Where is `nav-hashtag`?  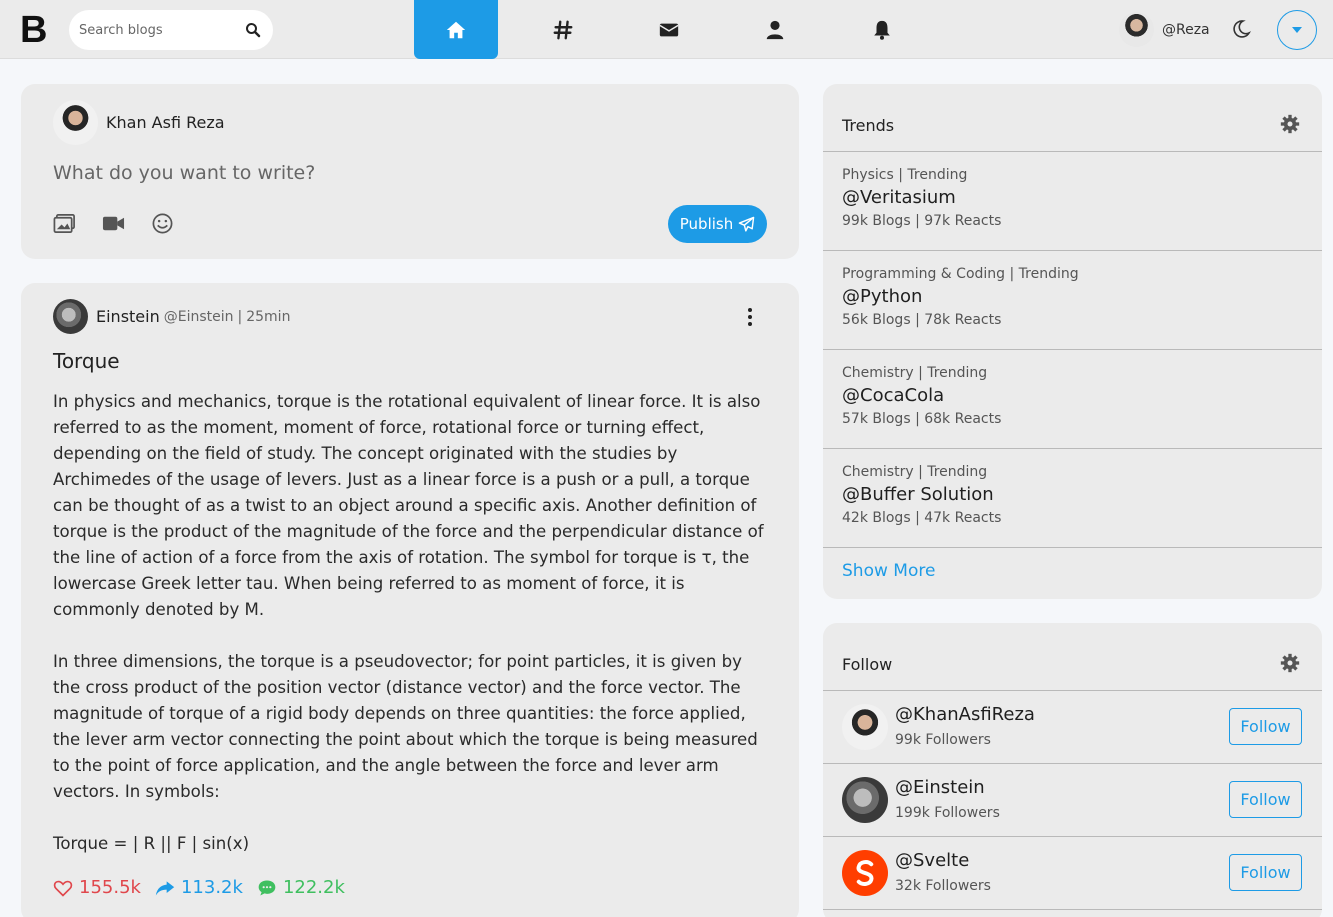
nav-hashtag is located at coordinates (563, 29).